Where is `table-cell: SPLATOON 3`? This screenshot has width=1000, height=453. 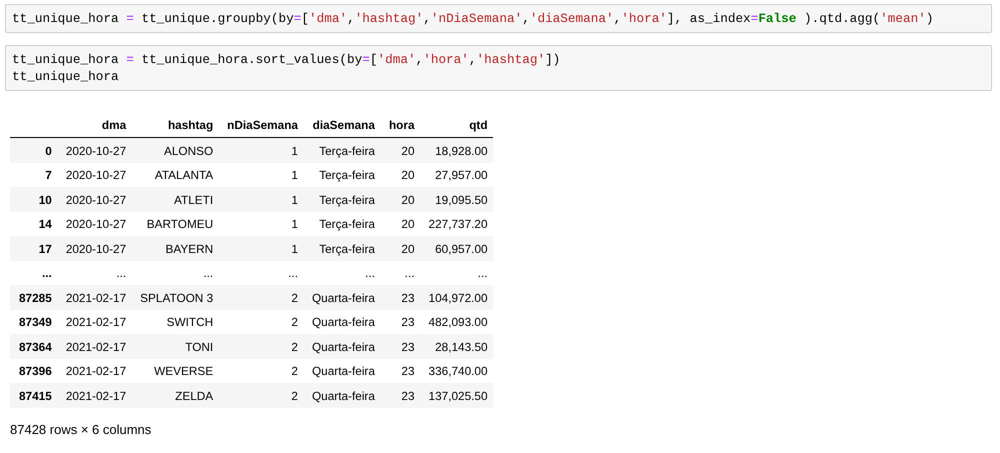
table-cell: SPLATOON 3 is located at coordinates (174, 297).